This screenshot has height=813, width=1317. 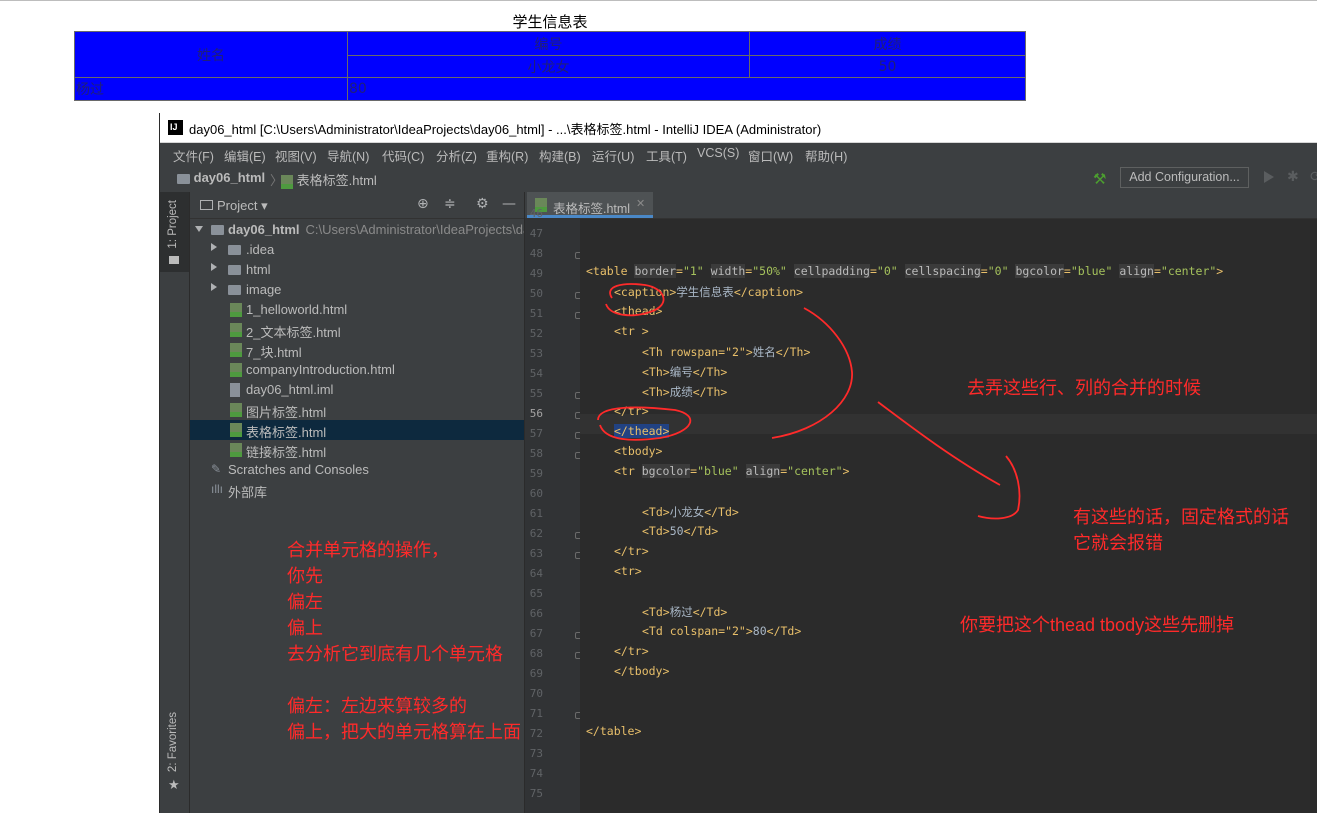 What do you see at coordinates (613, 155) in the screenshot?
I see `menu-run: 运行(U)` at bounding box center [613, 155].